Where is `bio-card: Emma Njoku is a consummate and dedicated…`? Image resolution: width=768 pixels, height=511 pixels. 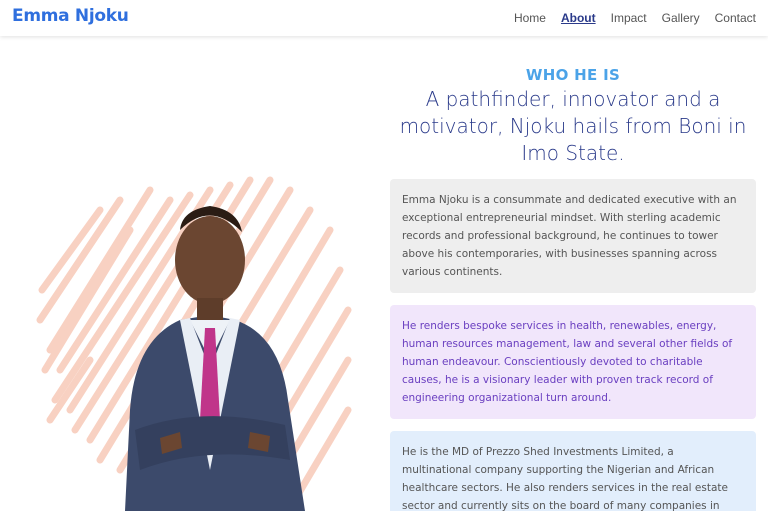 bio-card: Emma Njoku is a consummate and dedicated… is located at coordinates (573, 236).